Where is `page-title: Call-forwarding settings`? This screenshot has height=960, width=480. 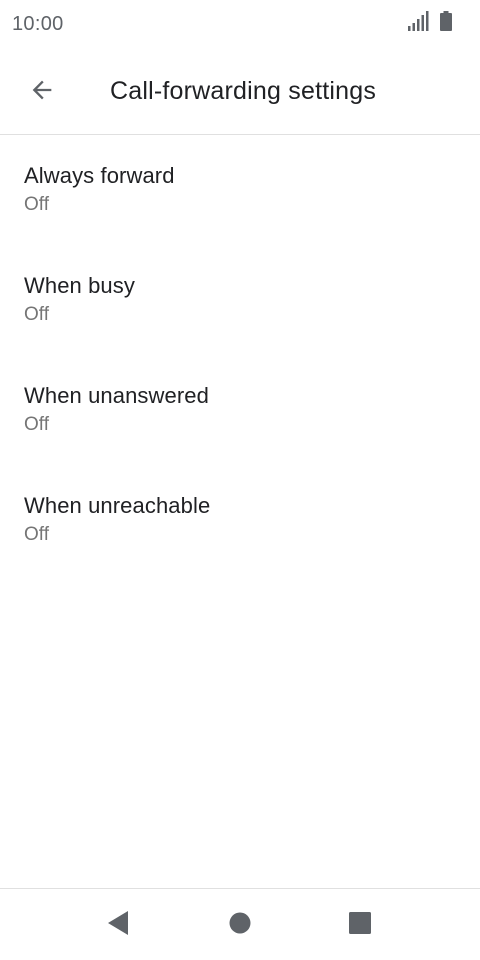 page-title: Call-forwarding settings is located at coordinates (243, 91).